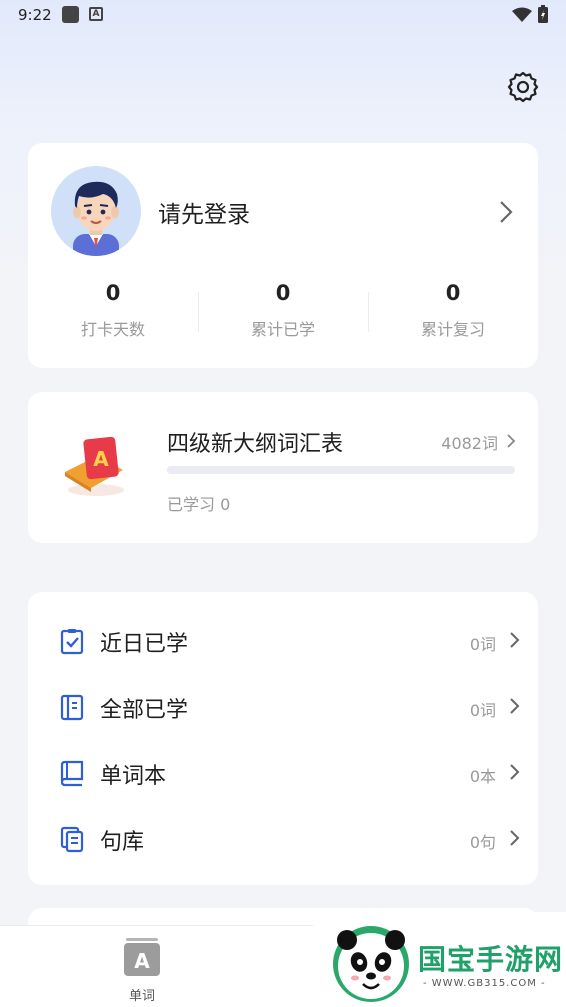  I want to click on wordbook-cover-icon: A, so click(94, 466).